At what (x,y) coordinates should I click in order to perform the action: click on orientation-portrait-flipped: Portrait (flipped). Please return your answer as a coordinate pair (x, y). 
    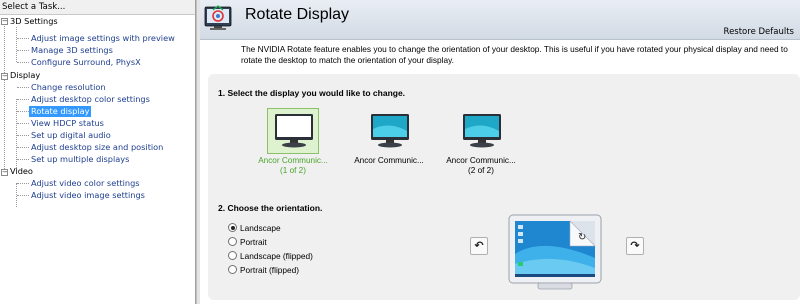
    Looking at the image, I should click on (263, 270).